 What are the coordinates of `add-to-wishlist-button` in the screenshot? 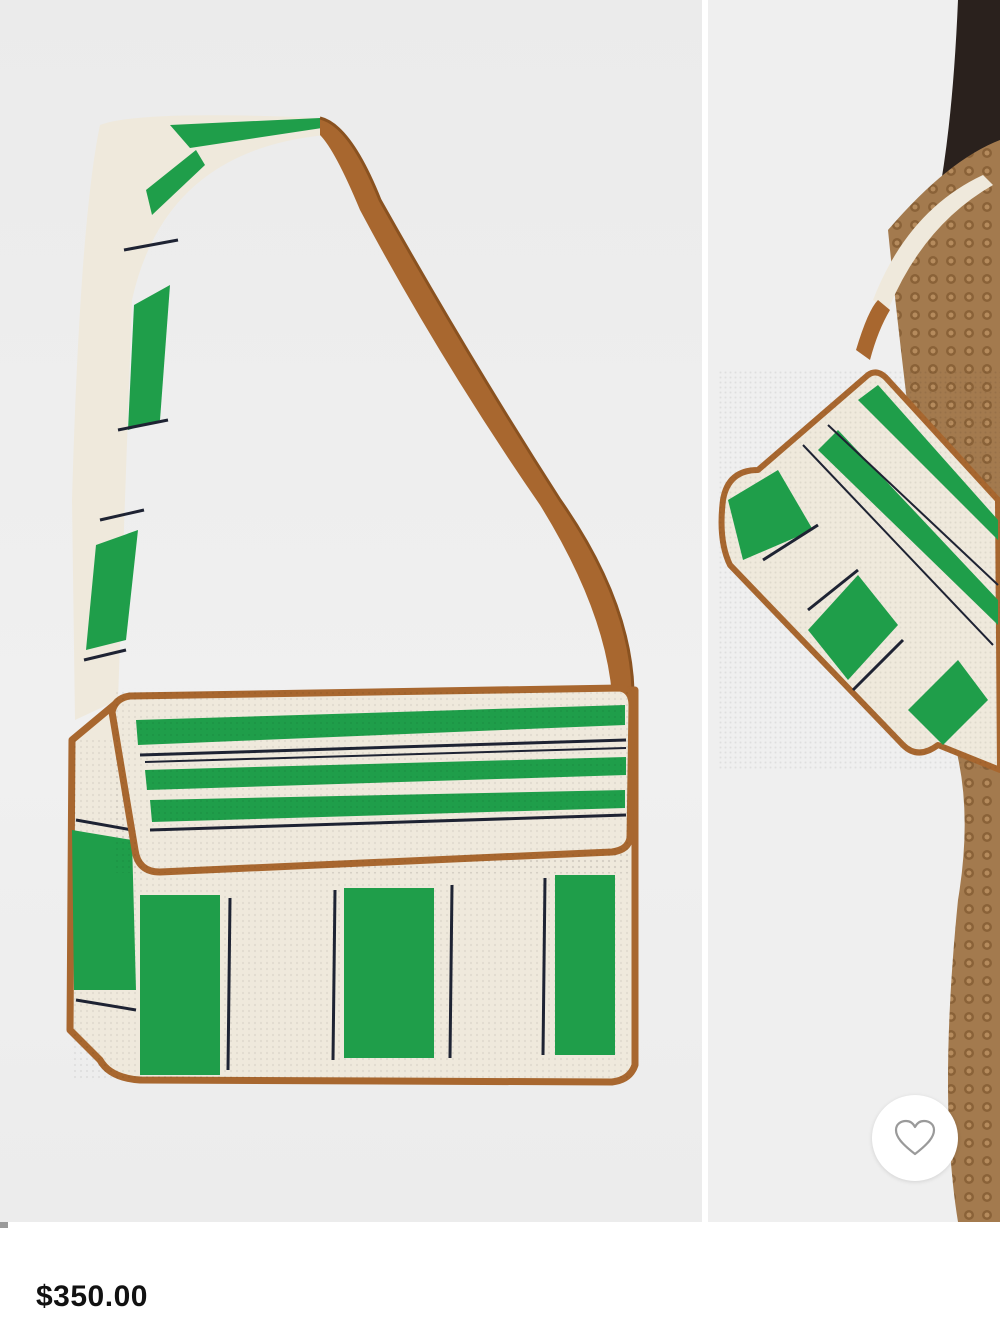 It's located at (915, 1138).